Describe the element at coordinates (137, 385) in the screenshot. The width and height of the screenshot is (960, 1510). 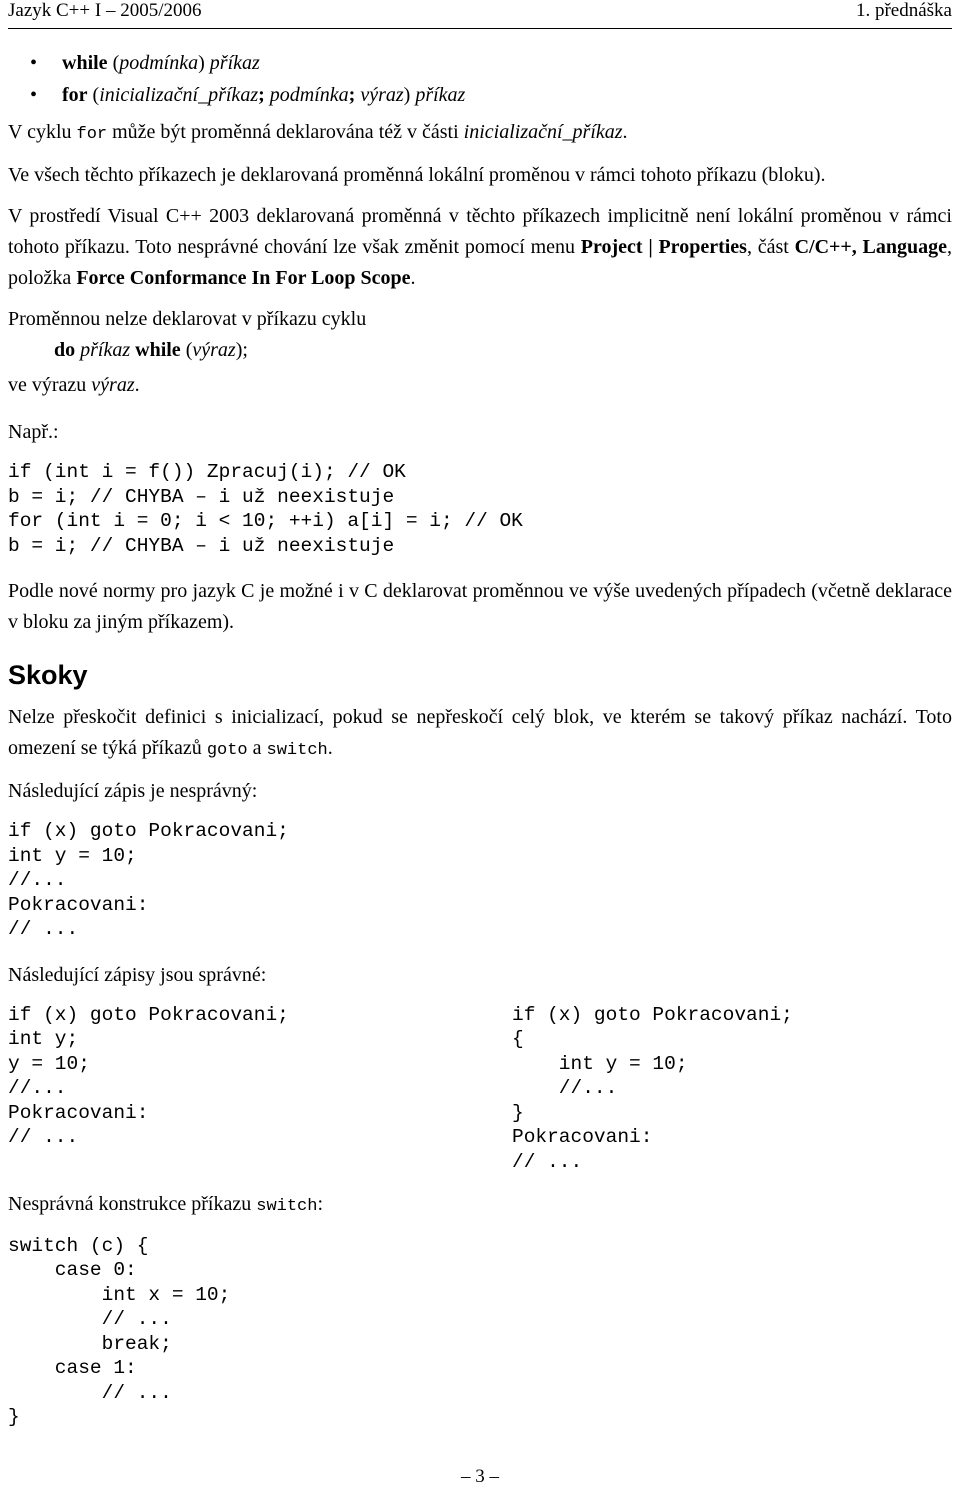
I see `ve-vyrazu-text-b: .` at that location.